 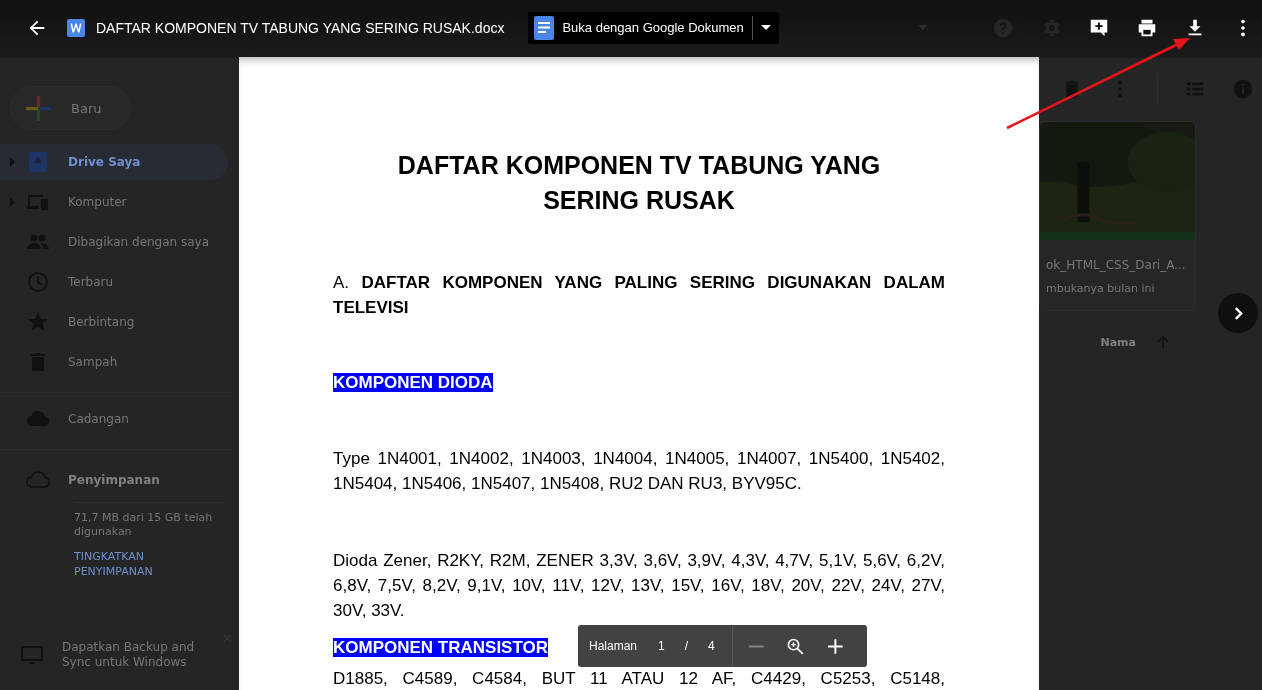 What do you see at coordinates (300, 27) in the screenshot?
I see `file-title: DAFTAR KOMPONEN TV TABUNG YANG SERING RUSAK.docx` at bounding box center [300, 27].